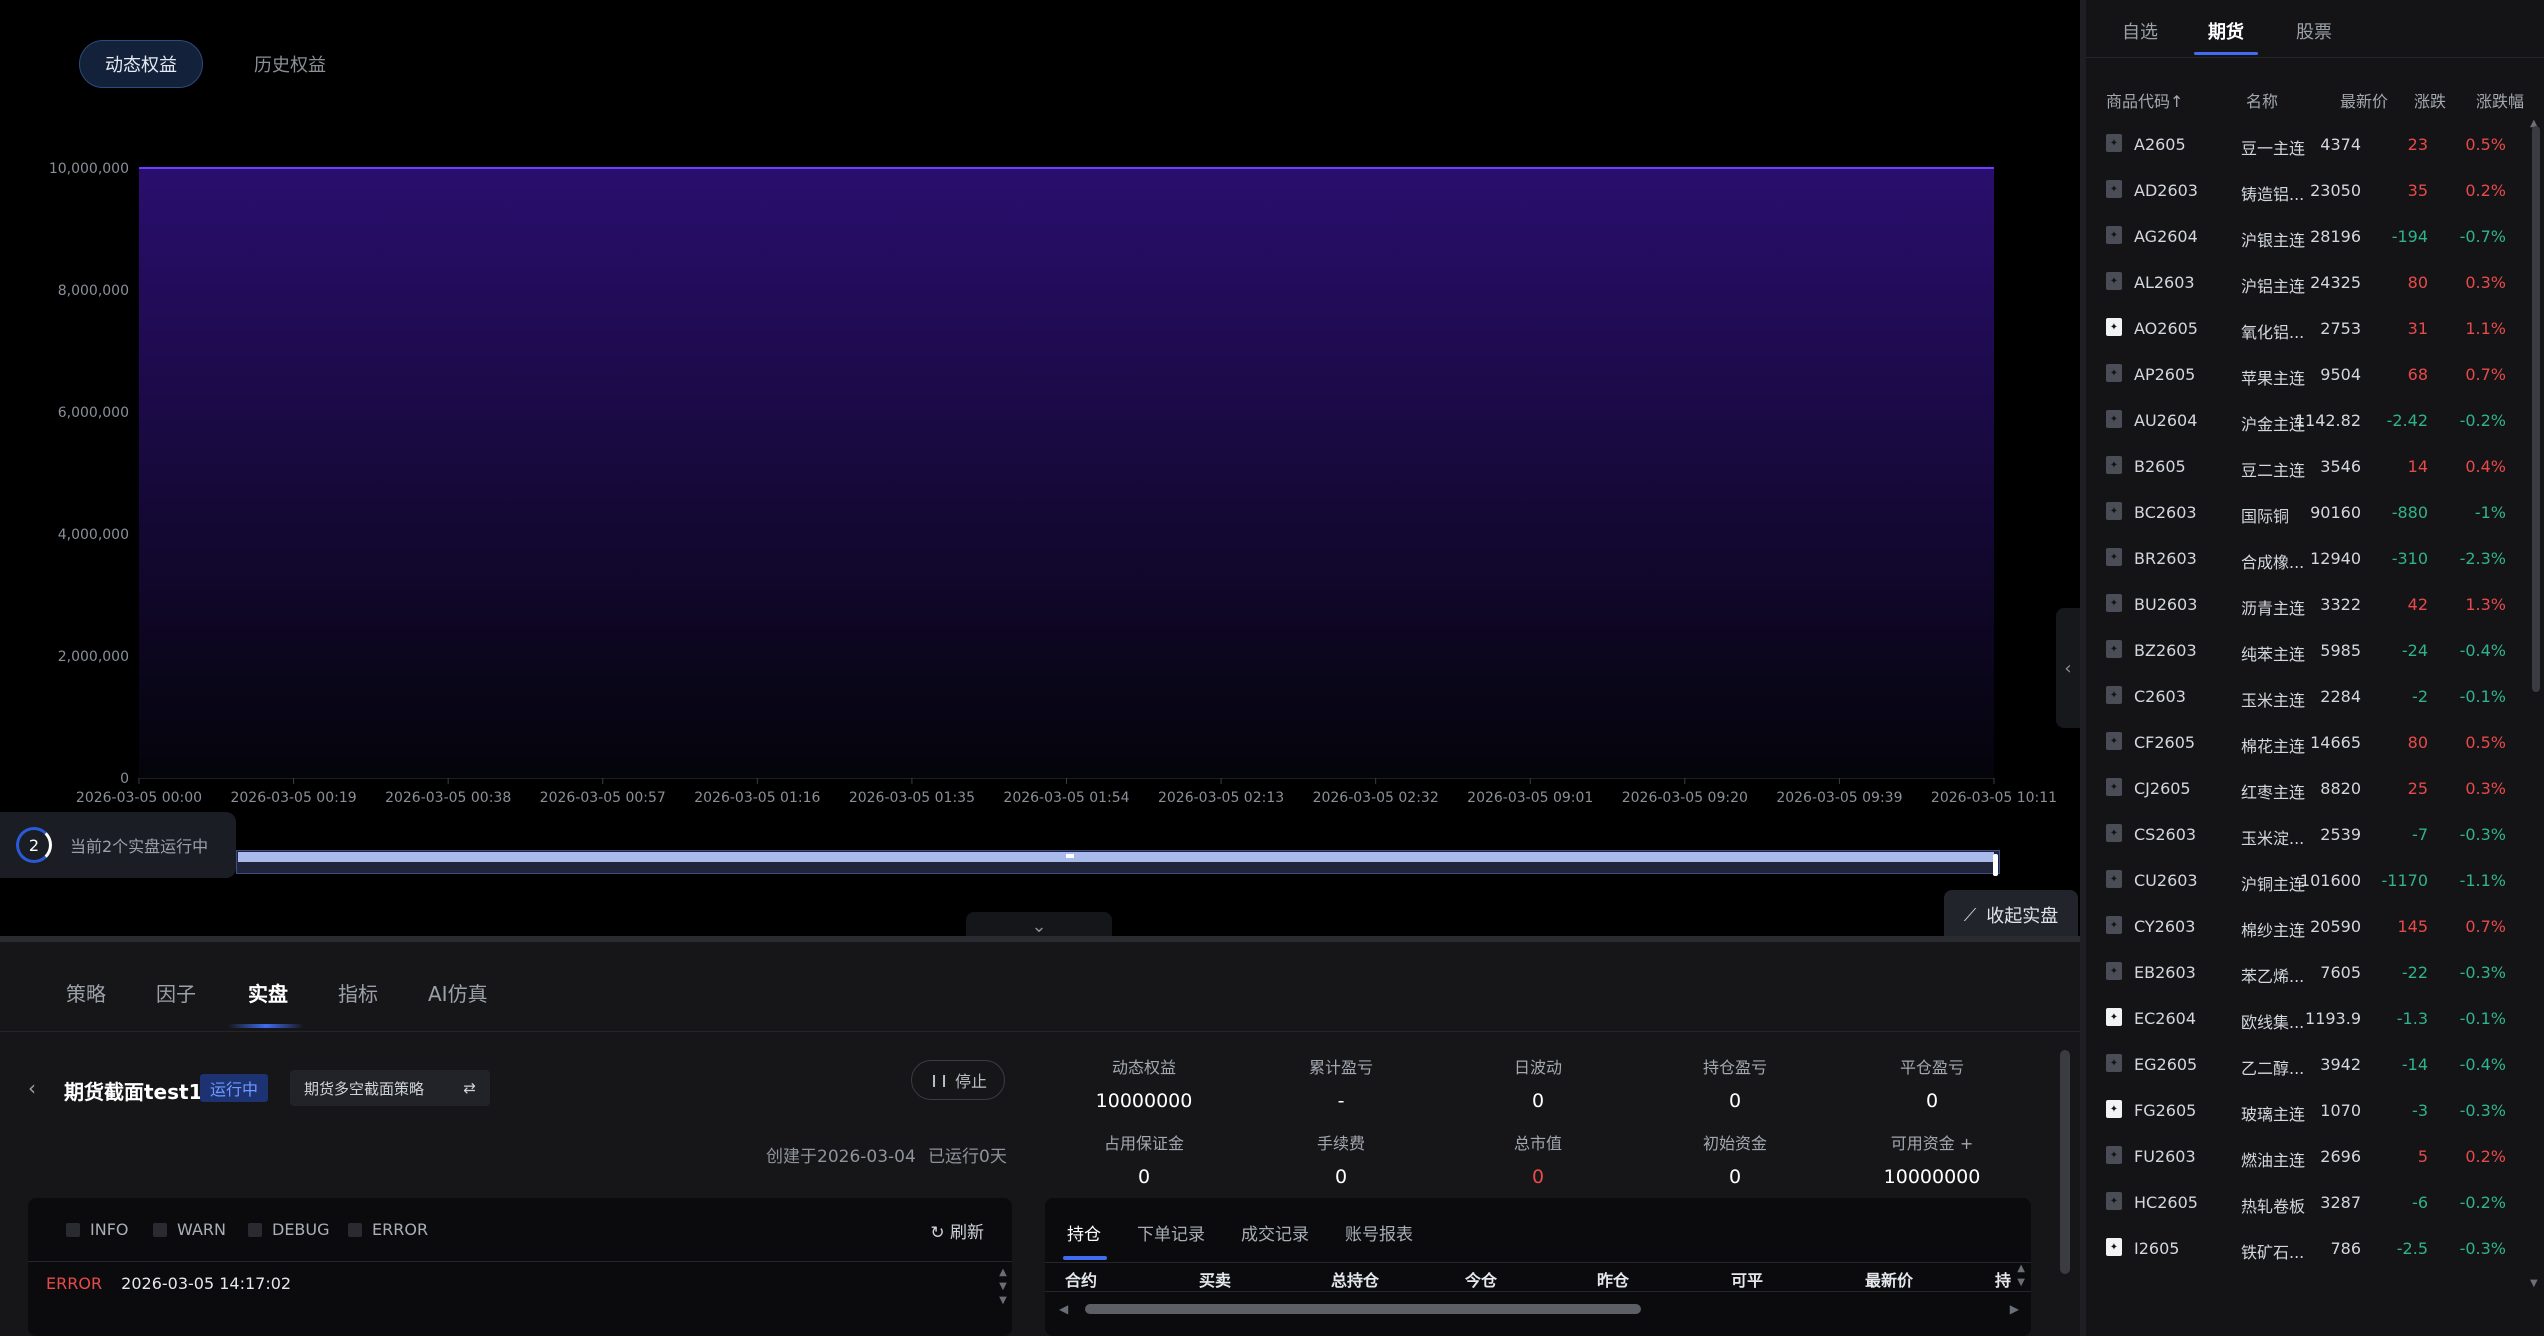 Image resolution: width=2544 pixels, height=1336 pixels. Describe the element at coordinates (289, 1229) in the screenshot. I see `filter-debug: DEBUG` at that location.